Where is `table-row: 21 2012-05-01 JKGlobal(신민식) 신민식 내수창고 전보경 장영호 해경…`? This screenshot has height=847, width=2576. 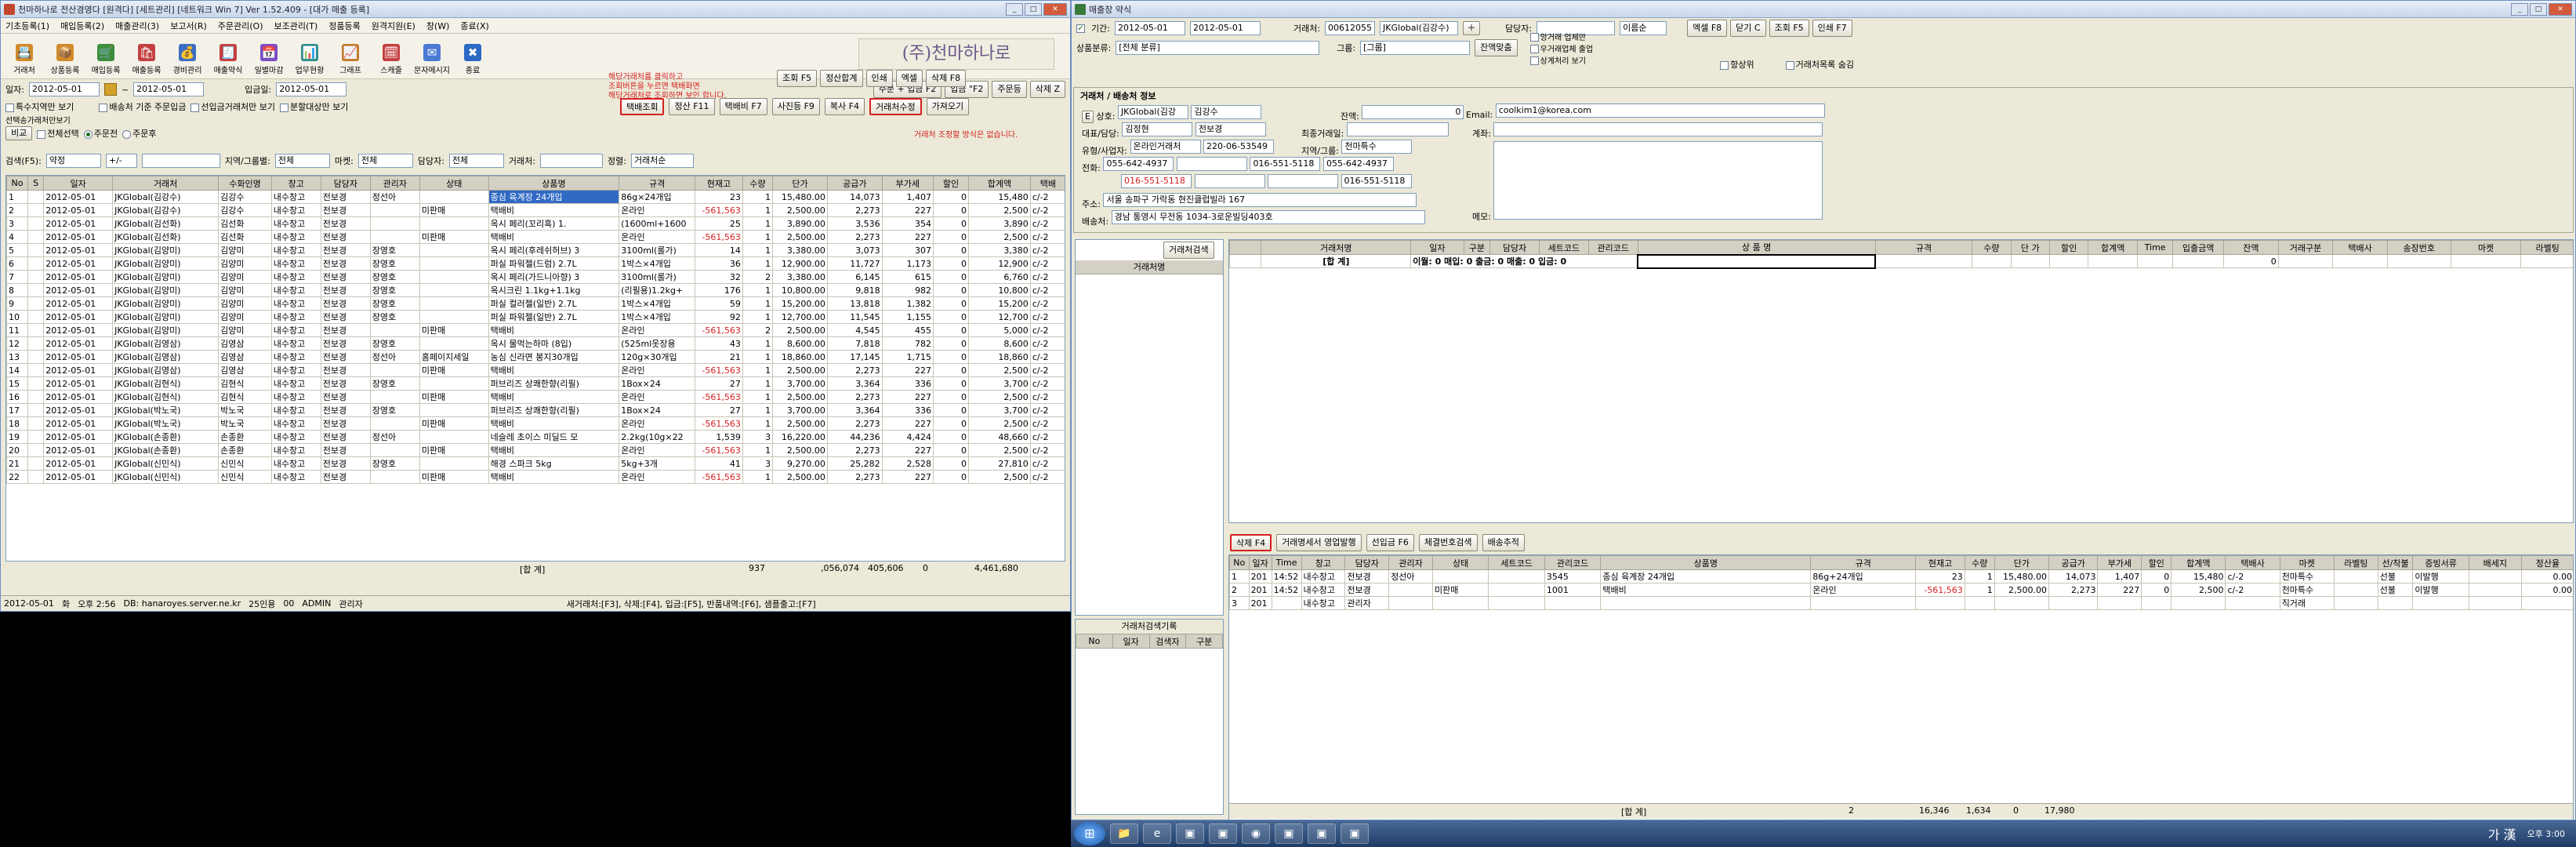
table-row: 21 2012-05-01 JKGlobal(신민식) 신민식 내수창고 전보경 장영호 해경… is located at coordinates (536, 463).